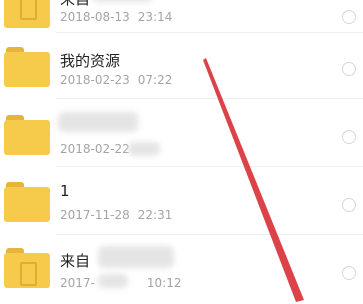  What do you see at coordinates (181, 16) in the screenshot?
I see `list-item: 来自 2018-08-1323:14` at bounding box center [181, 16].